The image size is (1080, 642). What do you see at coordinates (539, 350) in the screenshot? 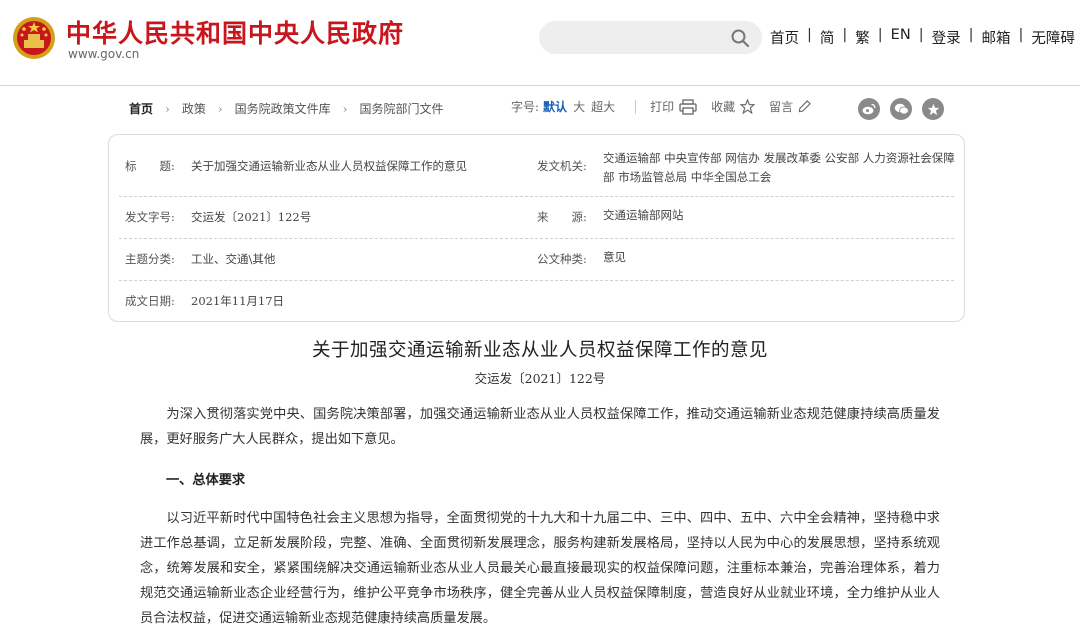
I see `article-title: 关于加强交通运输新业态从业人员权益保障工作的意见` at bounding box center [539, 350].